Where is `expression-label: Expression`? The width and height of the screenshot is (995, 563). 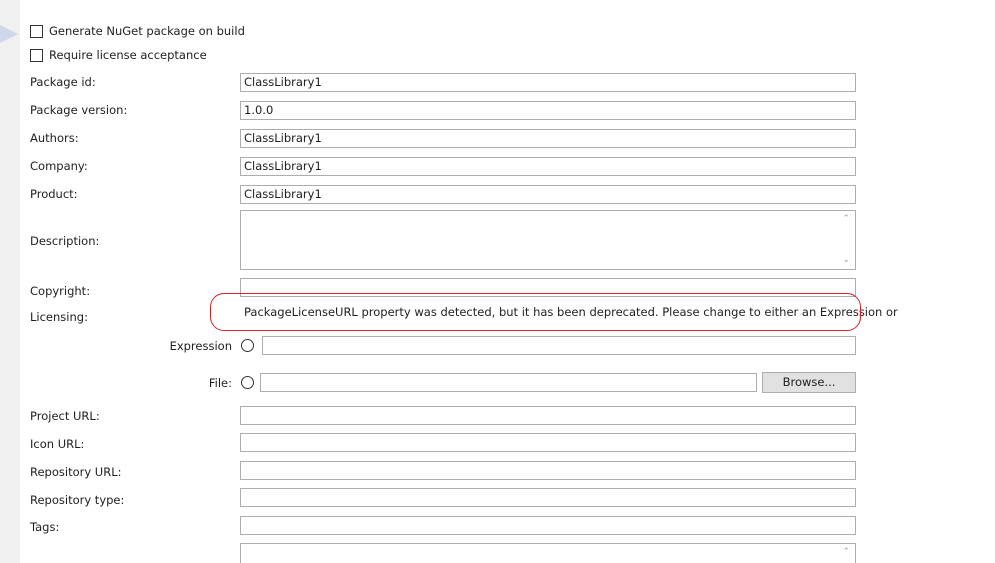
expression-label: Expression is located at coordinates (200, 346).